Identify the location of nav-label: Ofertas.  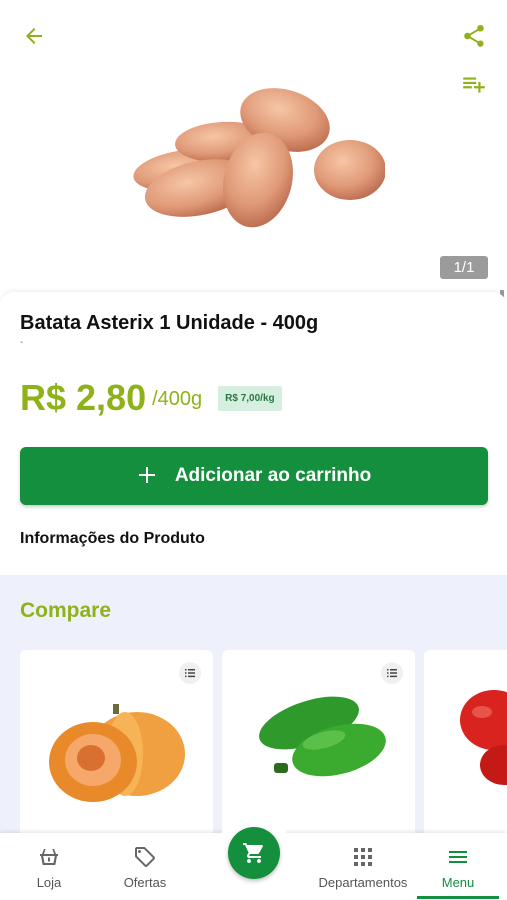
(145, 882).